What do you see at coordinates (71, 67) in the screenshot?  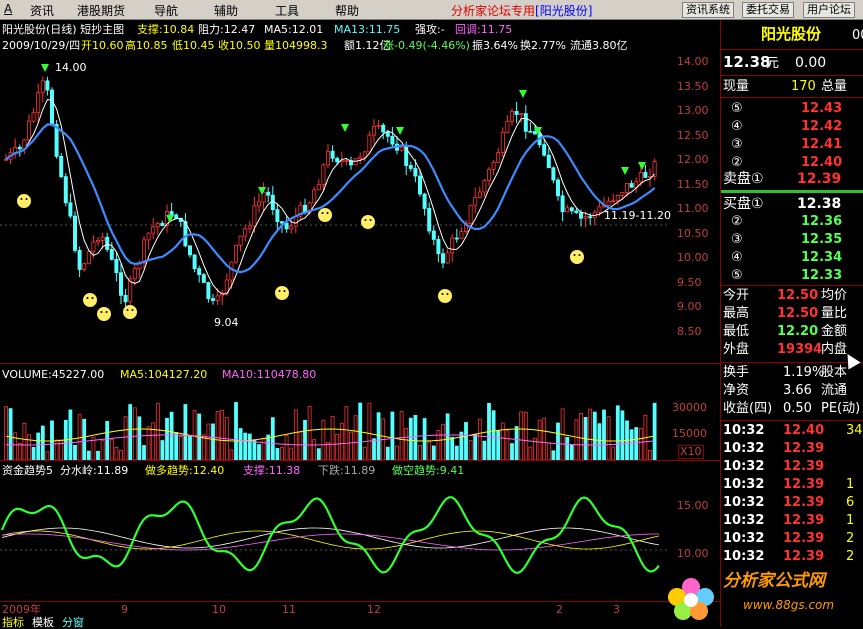 I see `high-annotation: 14.00` at bounding box center [71, 67].